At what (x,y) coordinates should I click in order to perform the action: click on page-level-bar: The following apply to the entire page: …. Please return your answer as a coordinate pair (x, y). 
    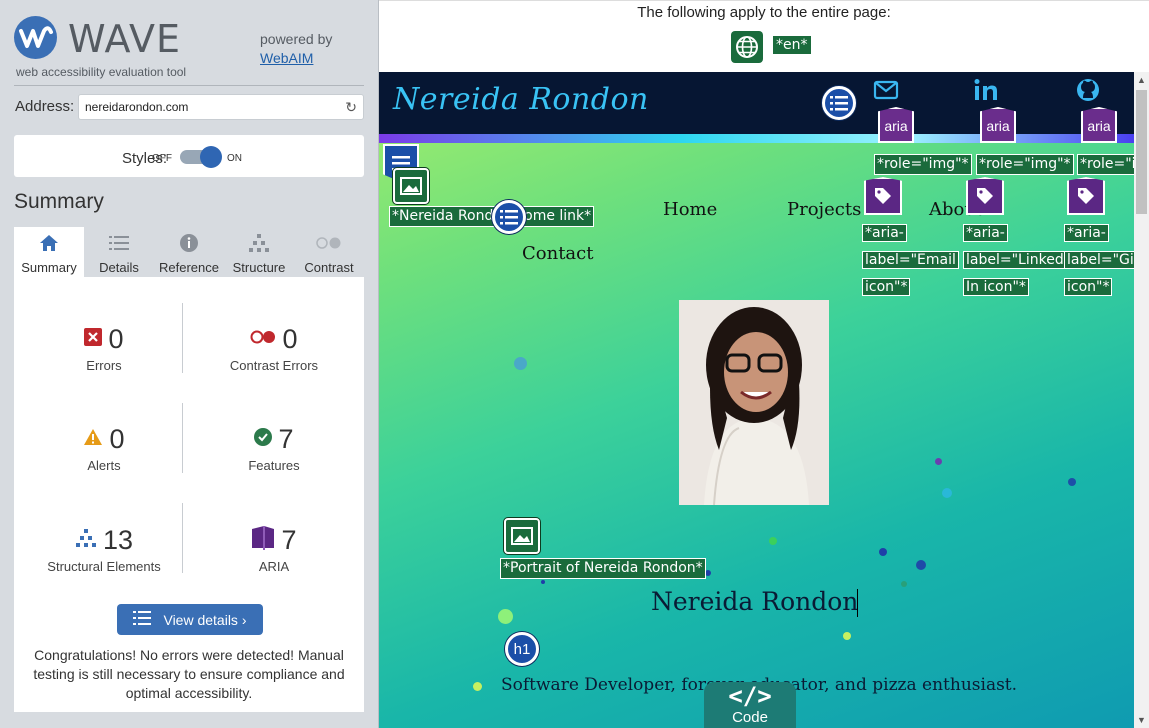
    Looking at the image, I should click on (764, 36).